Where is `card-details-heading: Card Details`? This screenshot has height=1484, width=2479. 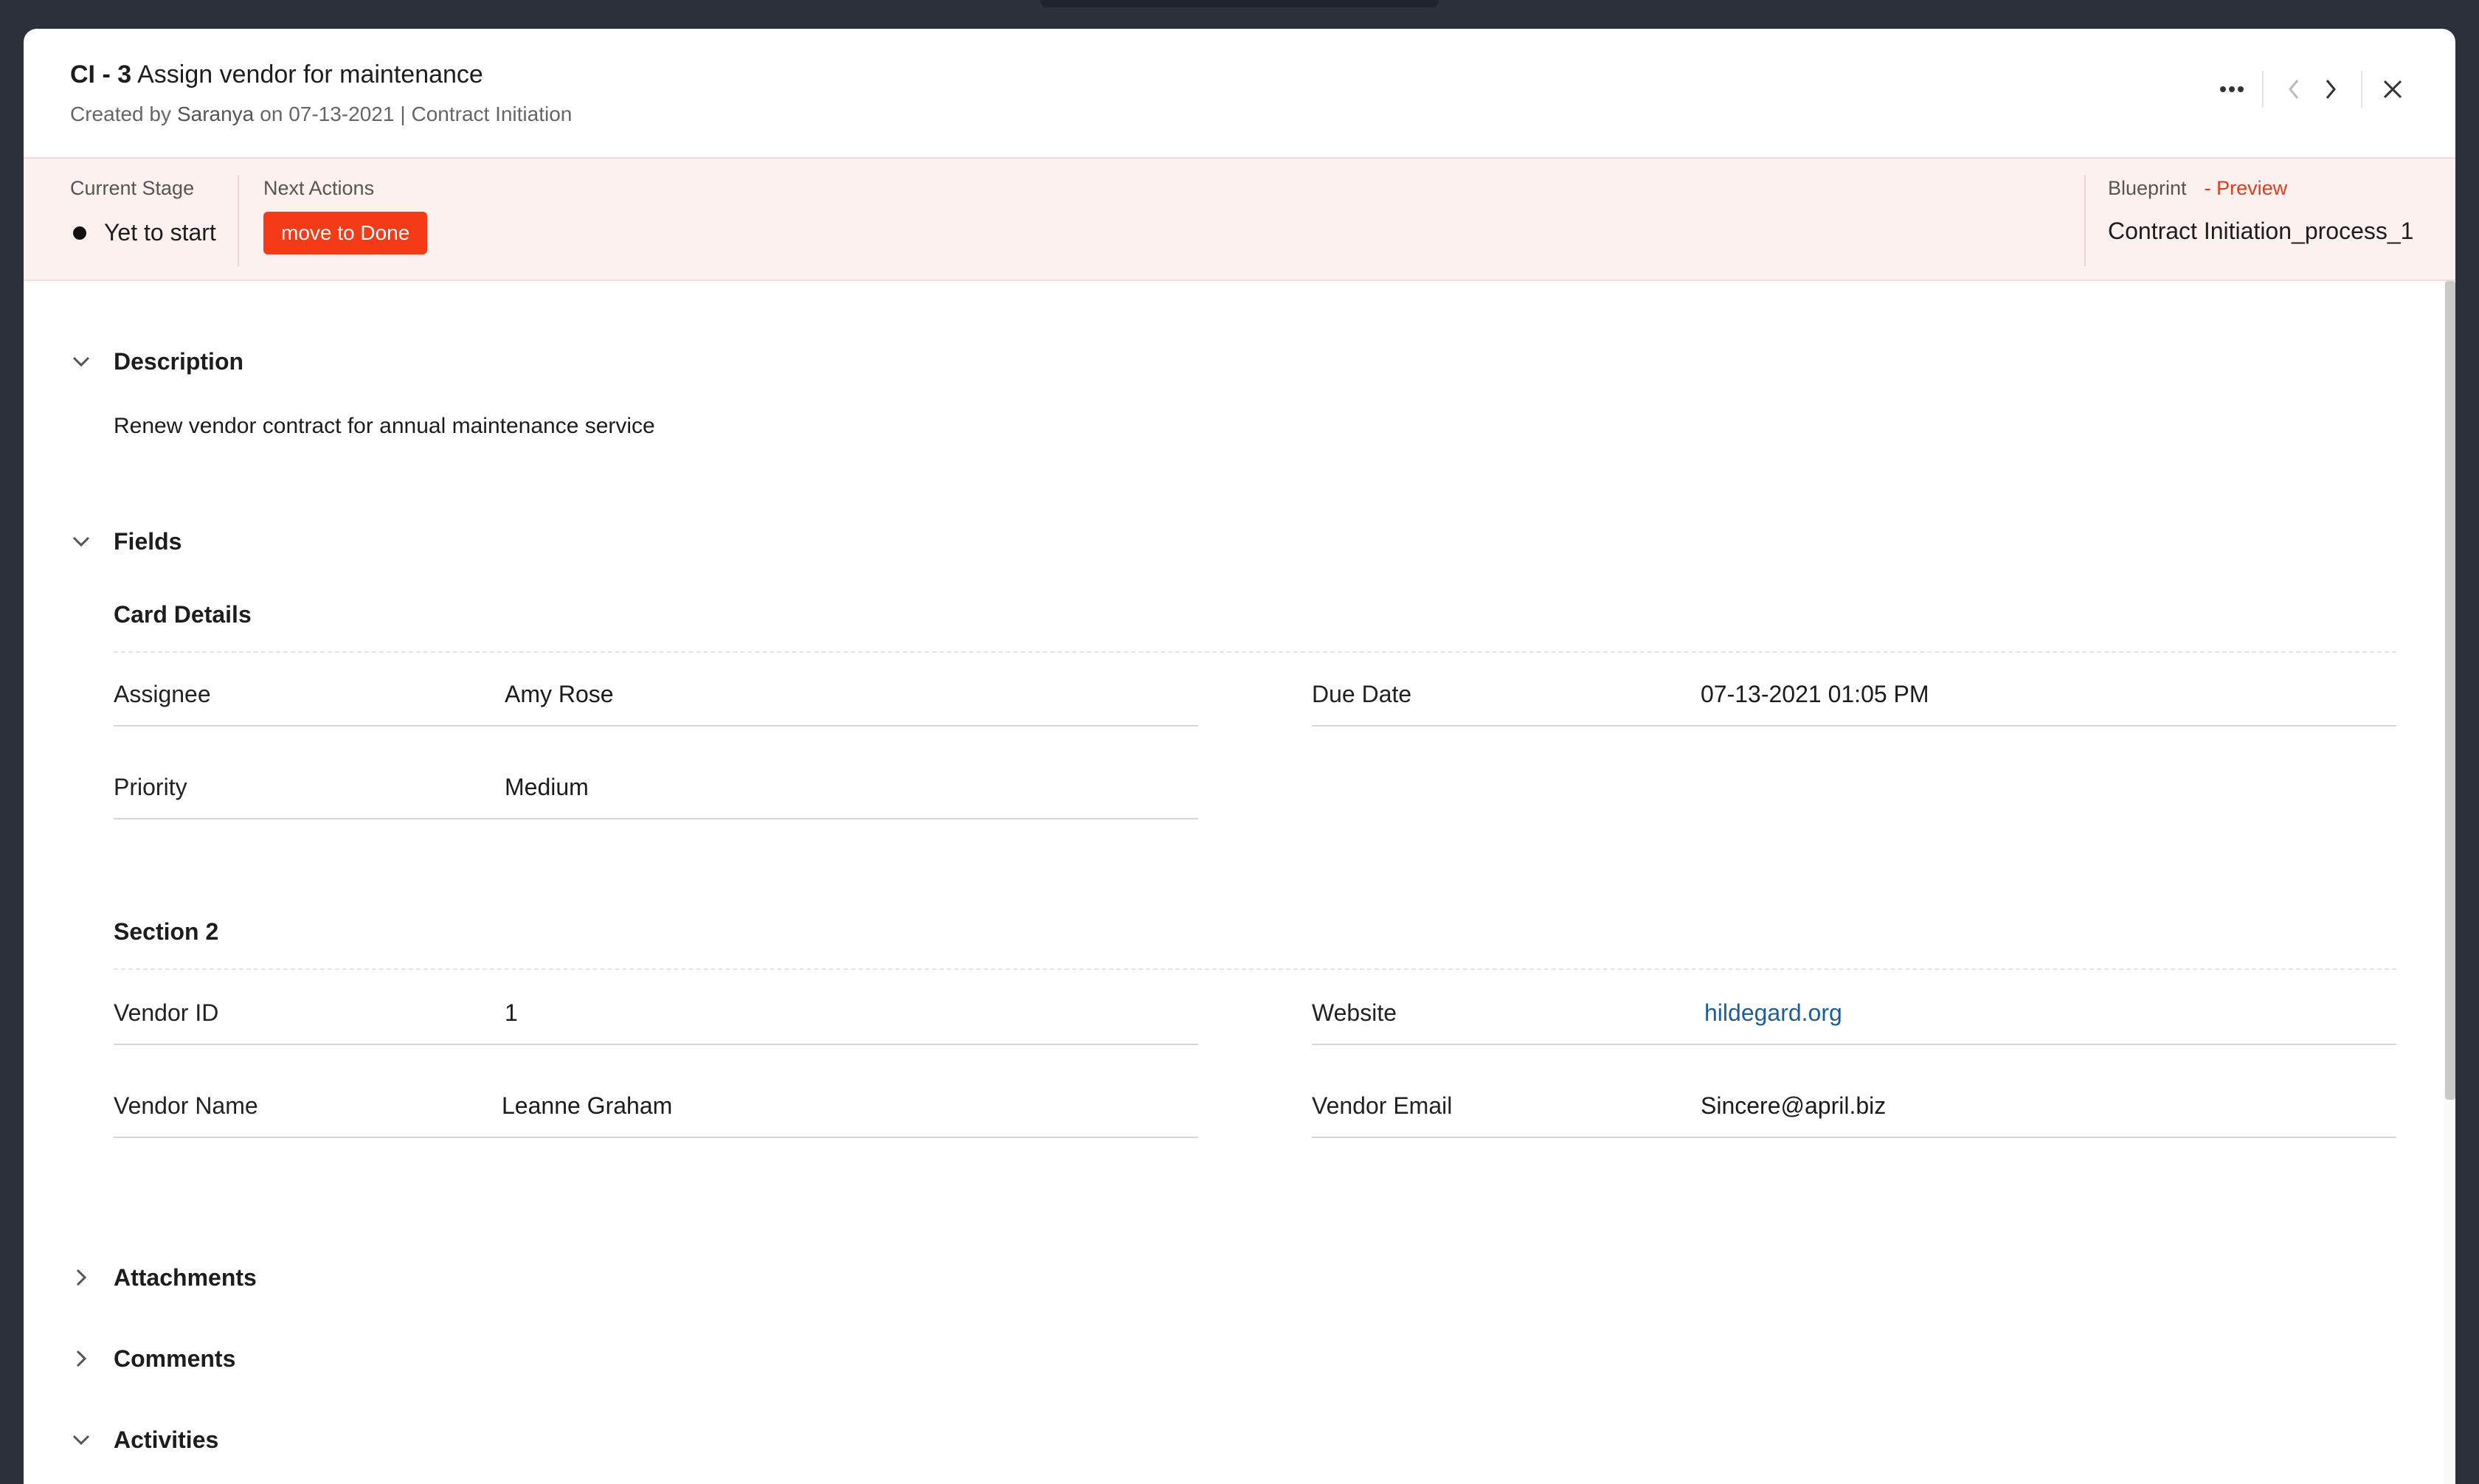
card-details-heading: Card Details is located at coordinates (183, 614).